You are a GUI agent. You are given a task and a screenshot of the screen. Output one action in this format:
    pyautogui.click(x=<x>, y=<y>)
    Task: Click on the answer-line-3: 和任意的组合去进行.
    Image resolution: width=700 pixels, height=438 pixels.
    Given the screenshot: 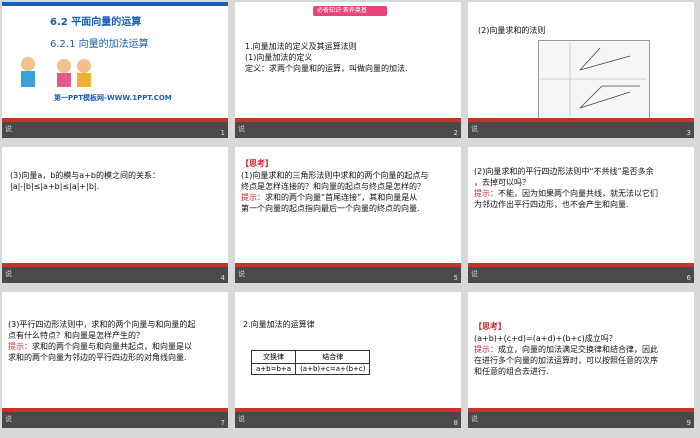 What is the action you would take?
    pyautogui.click(x=511, y=371)
    